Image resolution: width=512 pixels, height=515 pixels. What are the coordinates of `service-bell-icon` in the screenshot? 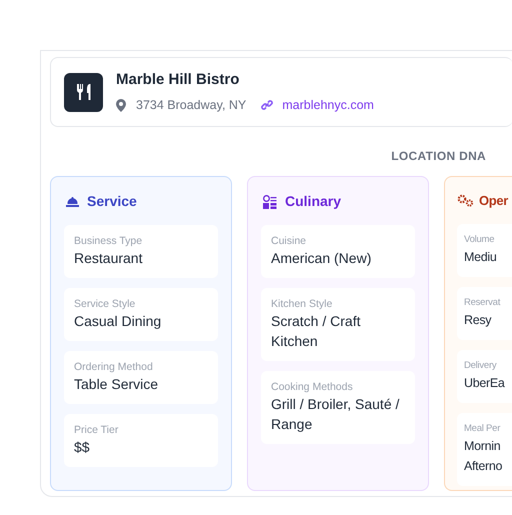 It's located at (72, 201).